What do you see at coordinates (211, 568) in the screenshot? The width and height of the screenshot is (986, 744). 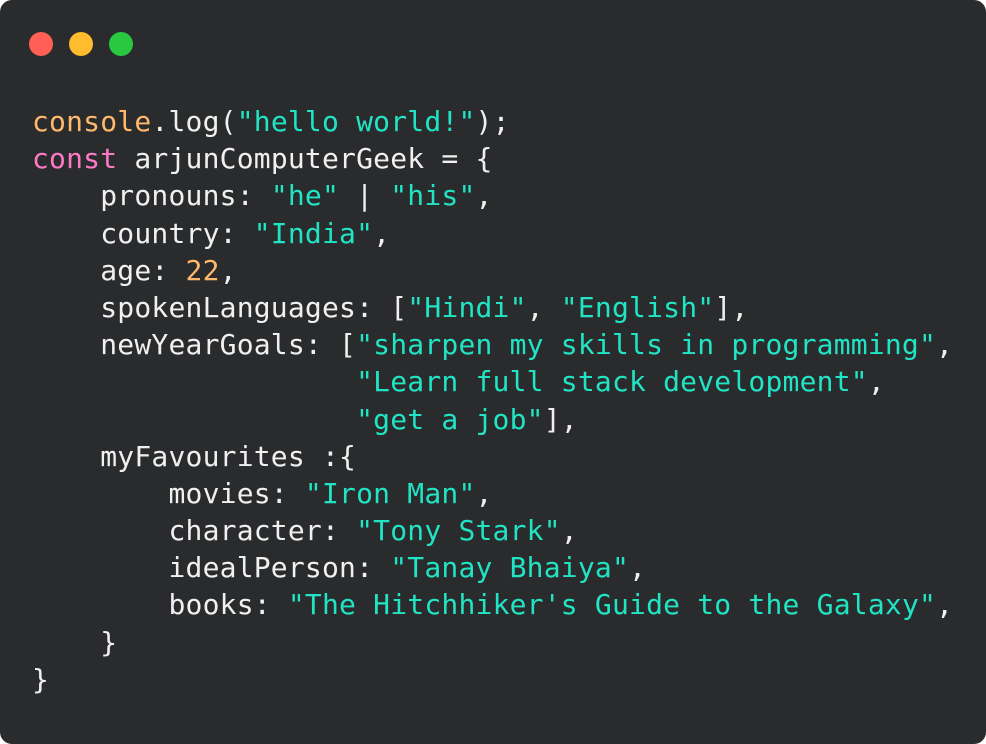 I see `code-token-plain: idealPerson:` at bounding box center [211, 568].